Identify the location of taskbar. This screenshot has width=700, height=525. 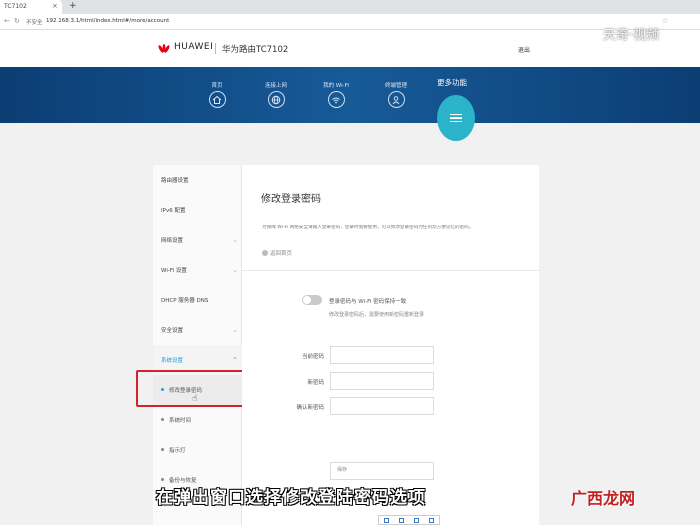
(409, 520).